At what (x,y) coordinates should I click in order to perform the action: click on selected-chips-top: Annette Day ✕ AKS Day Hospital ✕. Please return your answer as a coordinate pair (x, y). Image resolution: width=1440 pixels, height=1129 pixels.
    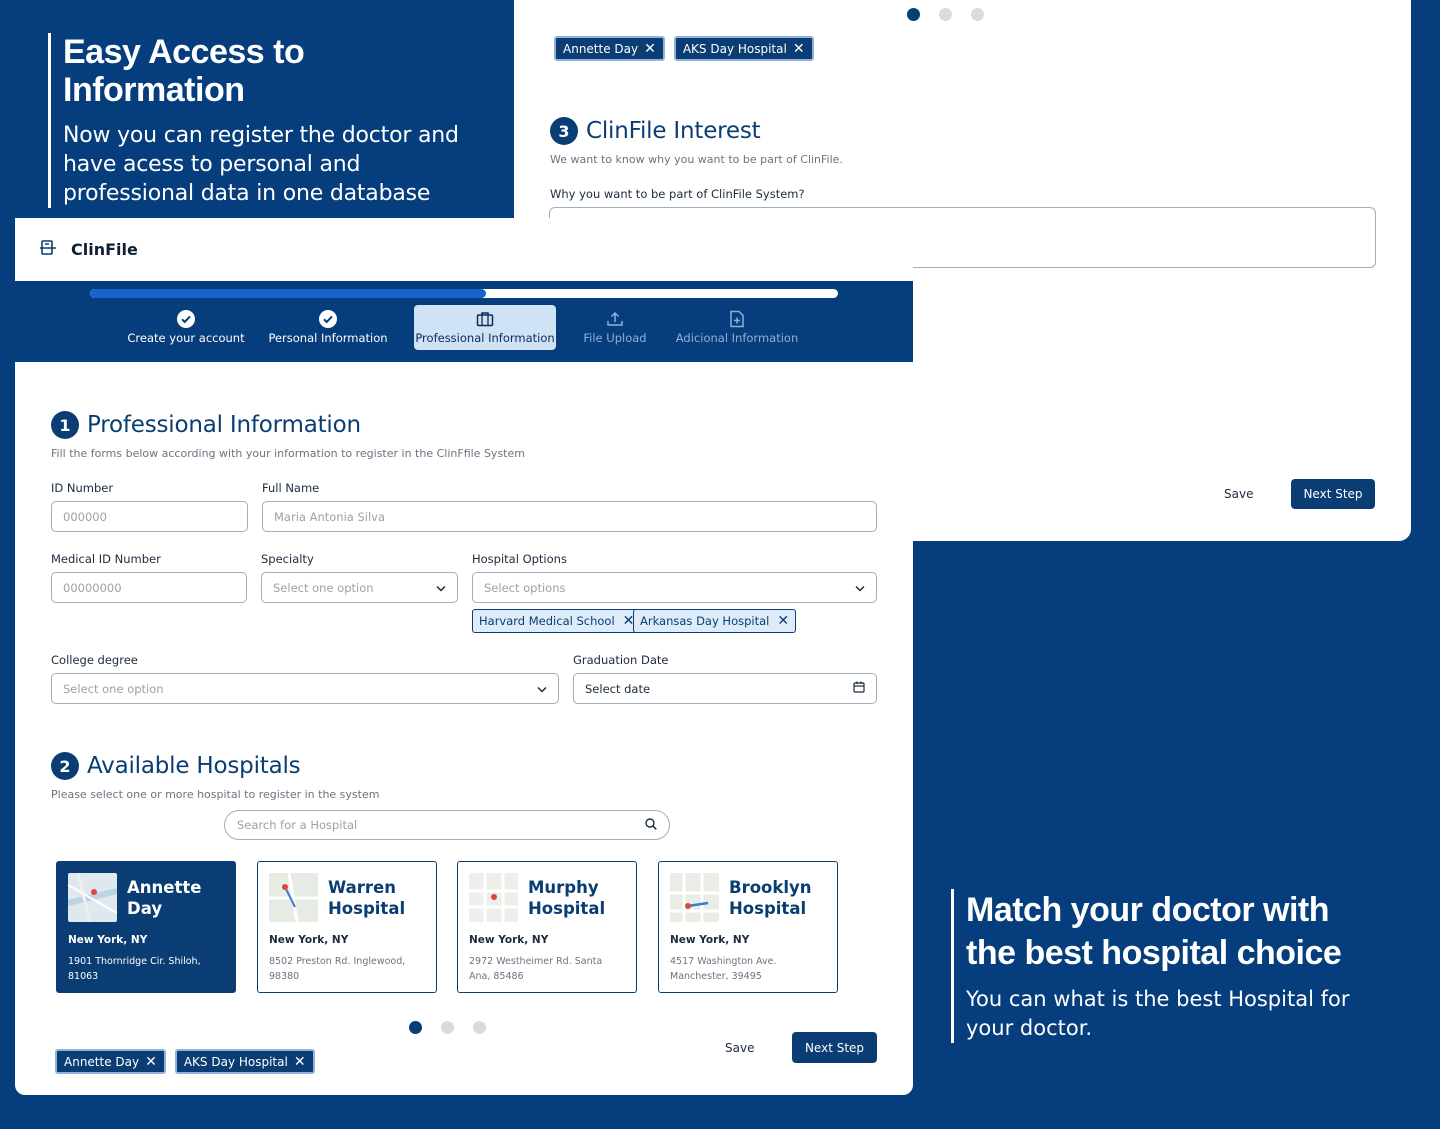
    Looking at the image, I should click on (684, 48).